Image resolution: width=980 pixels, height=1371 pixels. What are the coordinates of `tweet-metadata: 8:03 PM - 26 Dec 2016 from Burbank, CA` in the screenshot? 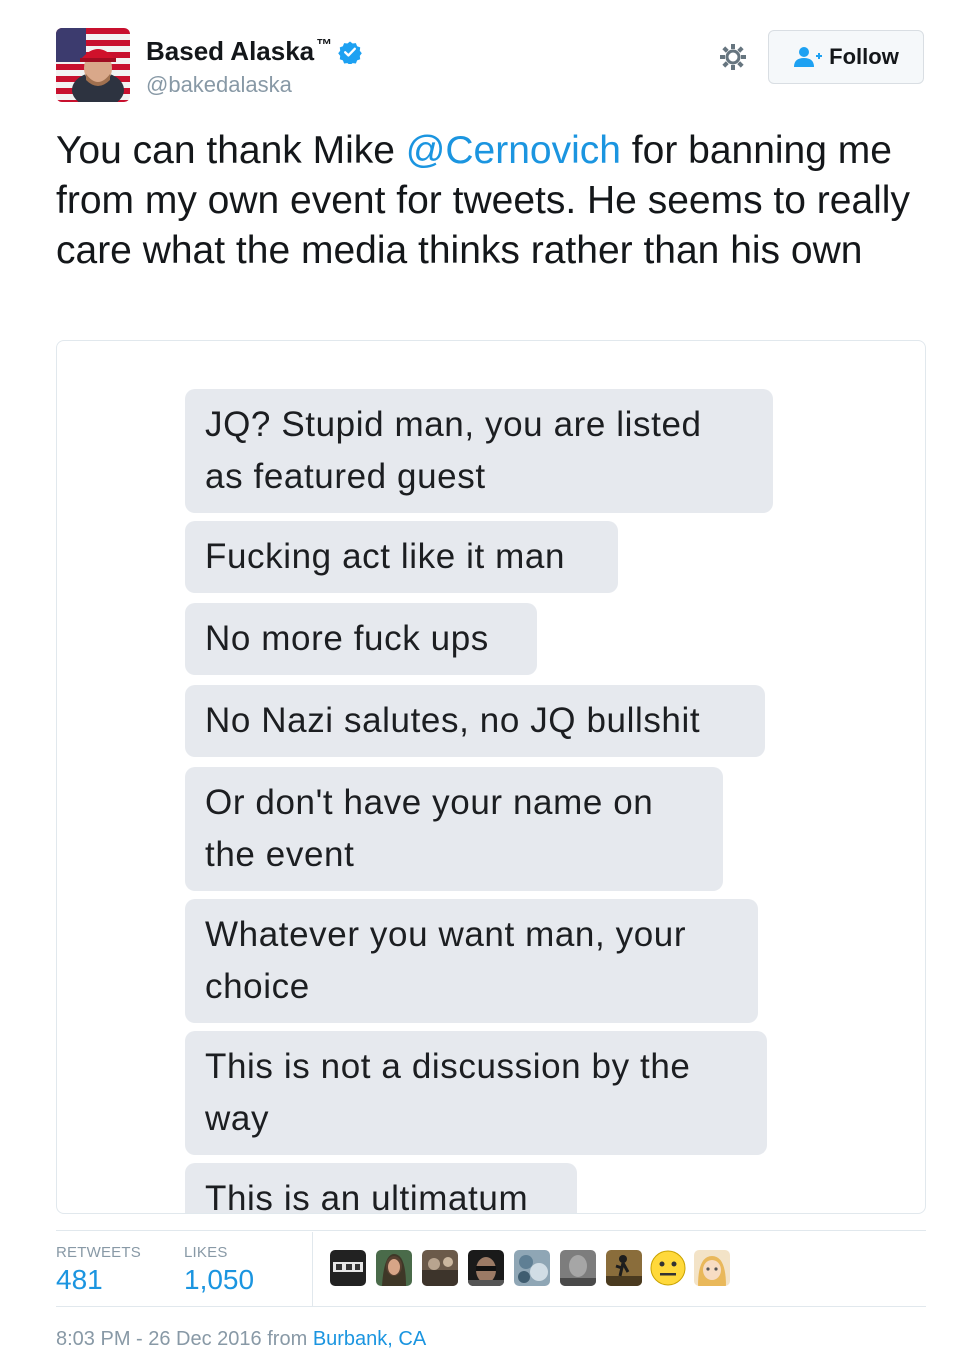 It's located at (241, 1339).